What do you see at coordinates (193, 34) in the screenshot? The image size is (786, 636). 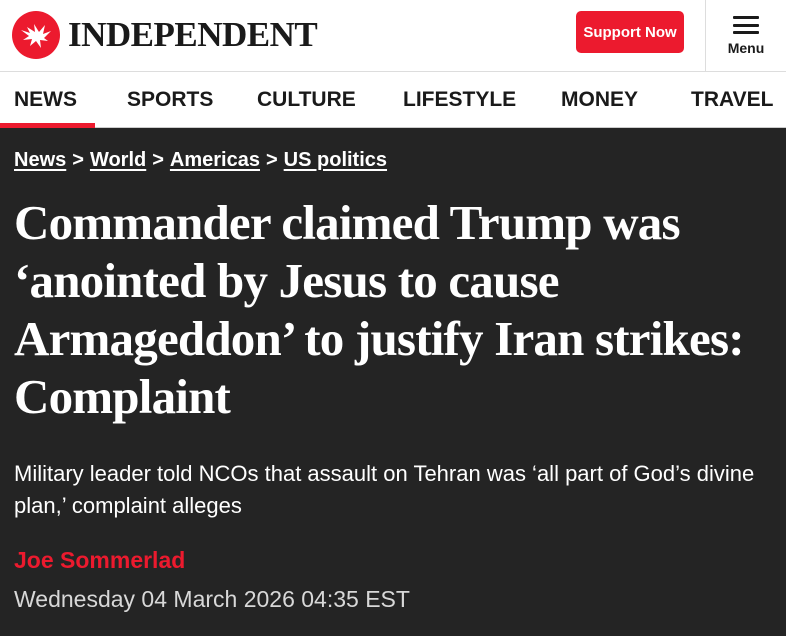 I see `logo-wordmark: INDEPENDENT` at bounding box center [193, 34].